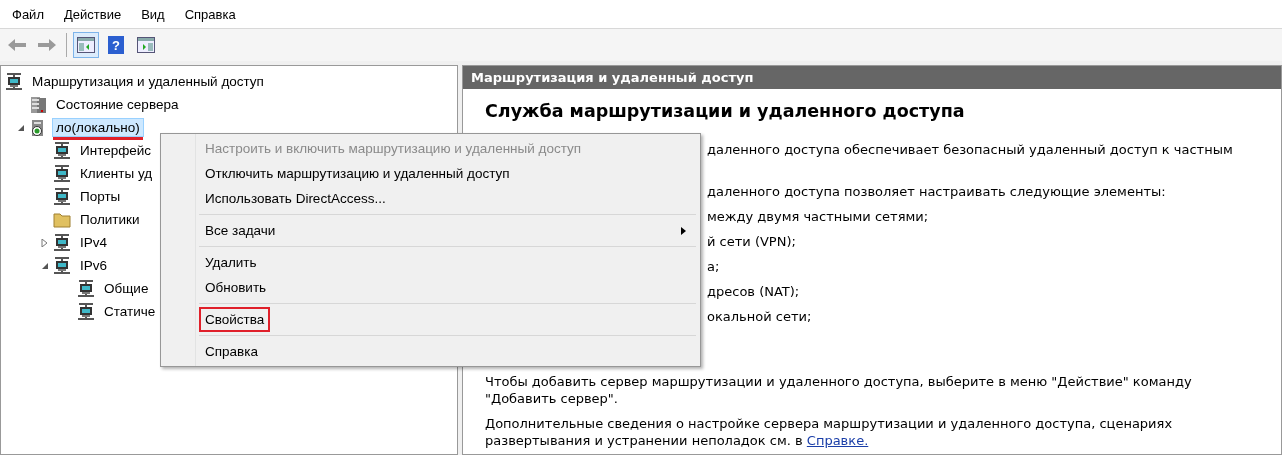  I want to click on menu-item: Действие, so click(92, 14).